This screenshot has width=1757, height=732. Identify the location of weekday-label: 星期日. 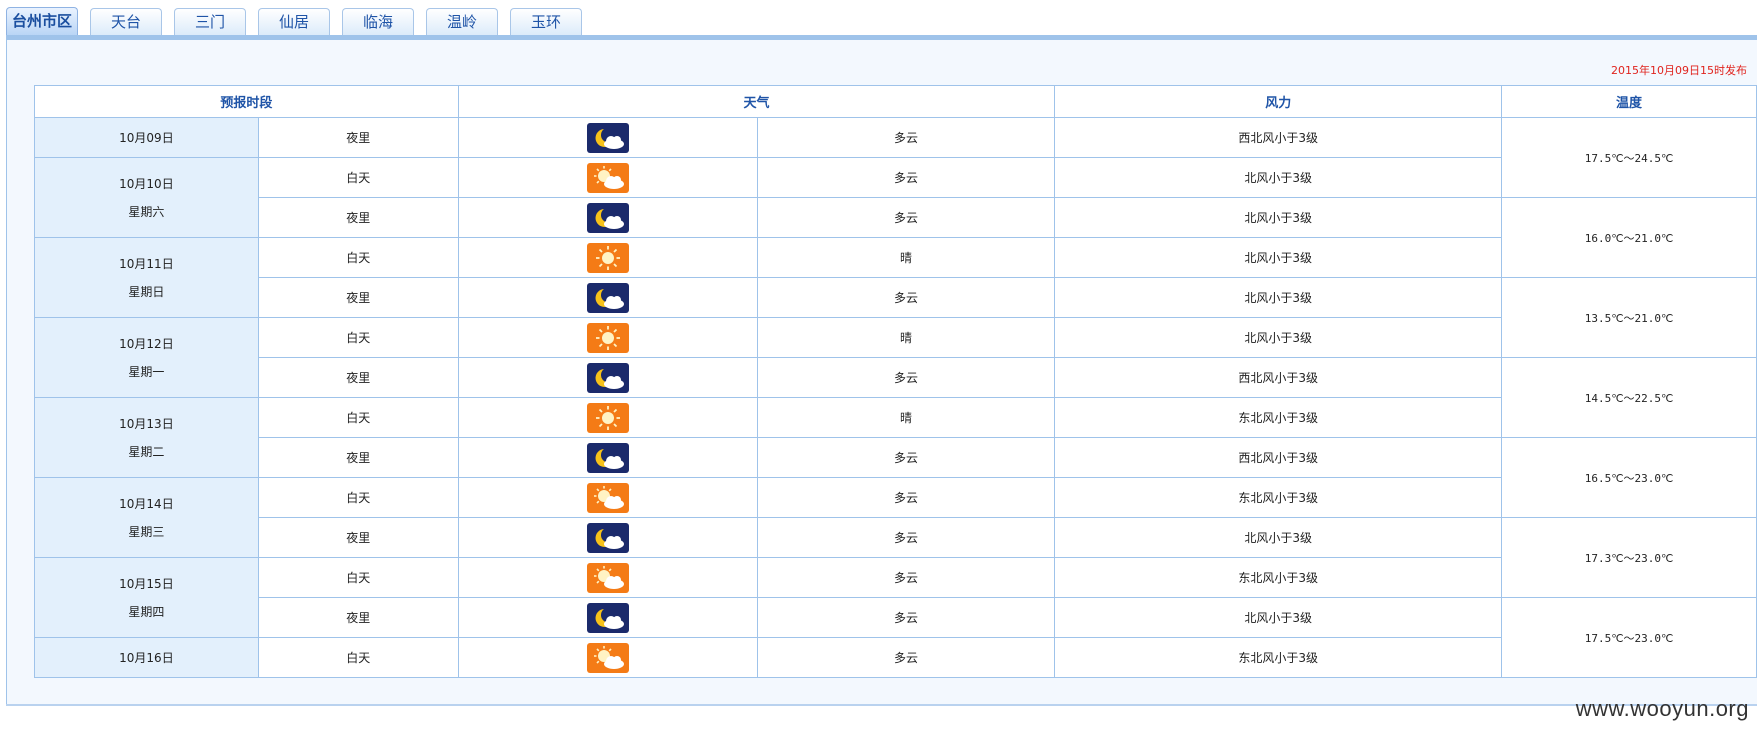
(146, 291).